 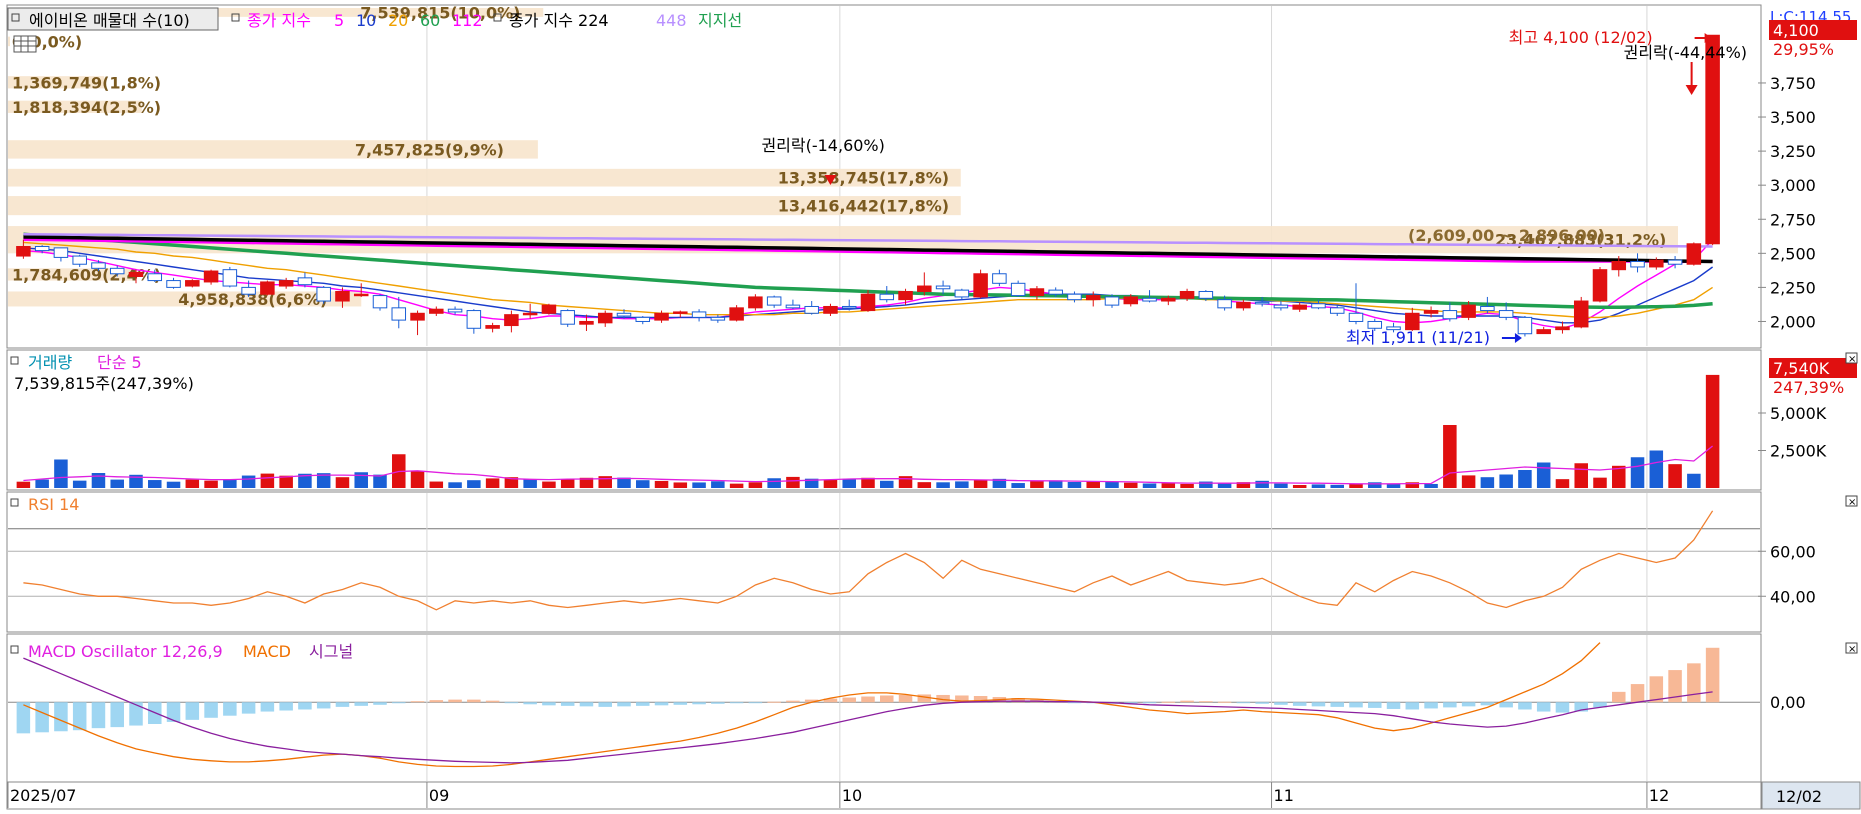 I want to click on volume-ma-label: 단순 5, so click(x=119, y=362).